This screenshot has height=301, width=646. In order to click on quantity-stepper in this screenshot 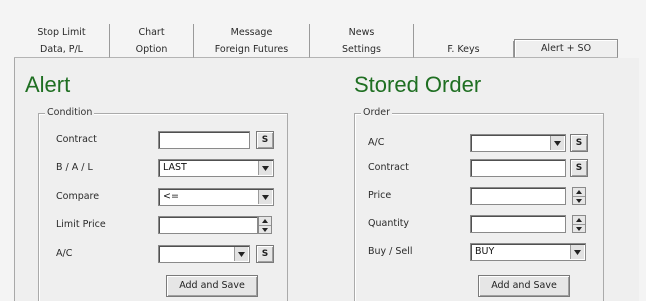, I will do `click(579, 224)`.